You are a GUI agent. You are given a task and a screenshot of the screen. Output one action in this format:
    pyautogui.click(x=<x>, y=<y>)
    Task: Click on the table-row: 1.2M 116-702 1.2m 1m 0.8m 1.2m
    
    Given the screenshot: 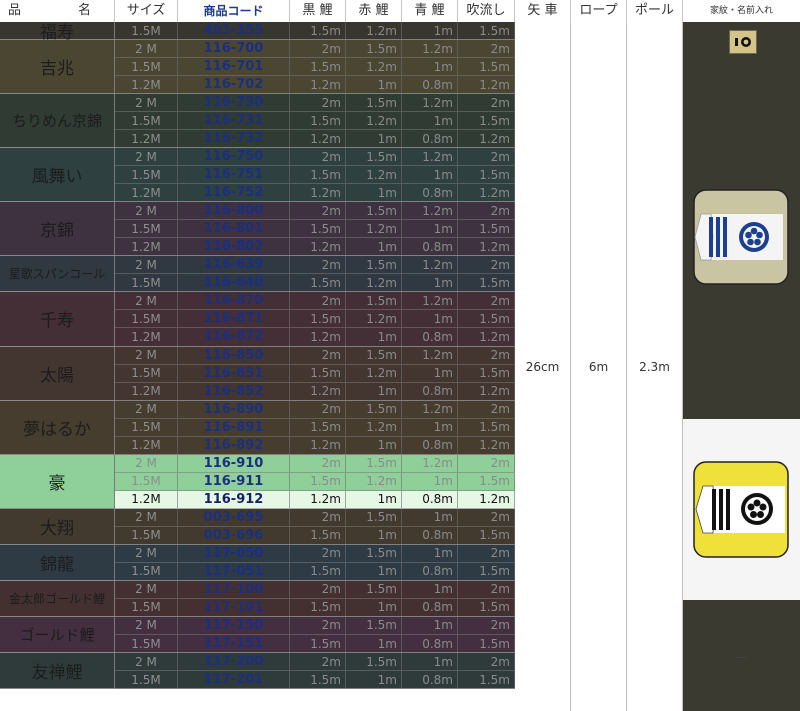 What is the action you would take?
    pyautogui.click(x=315, y=85)
    